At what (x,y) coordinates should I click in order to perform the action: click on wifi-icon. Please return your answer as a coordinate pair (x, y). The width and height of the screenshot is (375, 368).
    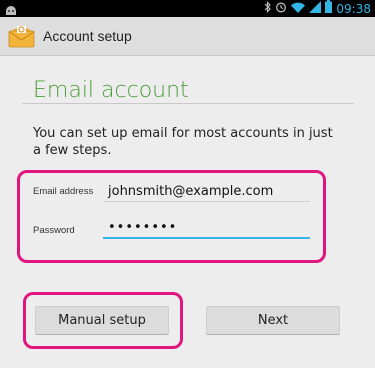
    Looking at the image, I should click on (298, 9).